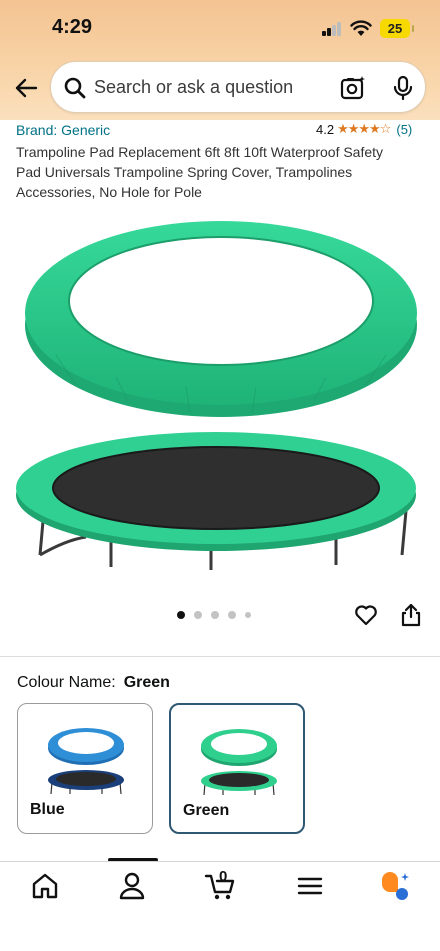 The height and width of the screenshot is (951, 440). What do you see at coordinates (72, 27) in the screenshot?
I see `status-time: 4:29` at bounding box center [72, 27].